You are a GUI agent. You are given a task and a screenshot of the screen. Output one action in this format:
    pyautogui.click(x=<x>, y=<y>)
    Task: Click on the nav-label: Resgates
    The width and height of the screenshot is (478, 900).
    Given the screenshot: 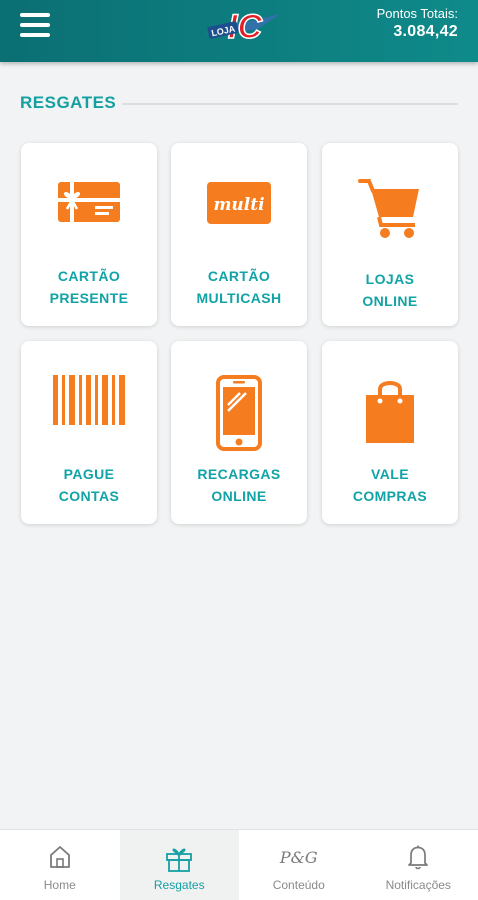 What is the action you would take?
    pyautogui.click(x=179, y=885)
    